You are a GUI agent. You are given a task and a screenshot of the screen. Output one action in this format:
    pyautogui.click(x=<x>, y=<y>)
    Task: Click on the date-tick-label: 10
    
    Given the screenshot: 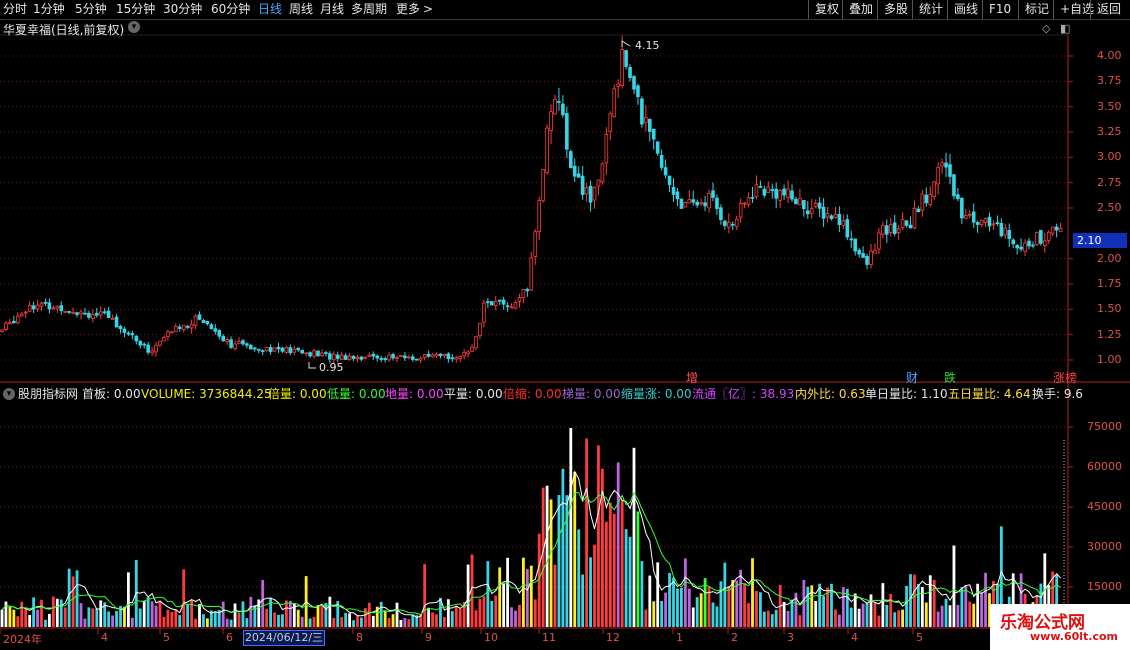 What is the action you would take?
    pyautogui.click(x=491, y=637)
    